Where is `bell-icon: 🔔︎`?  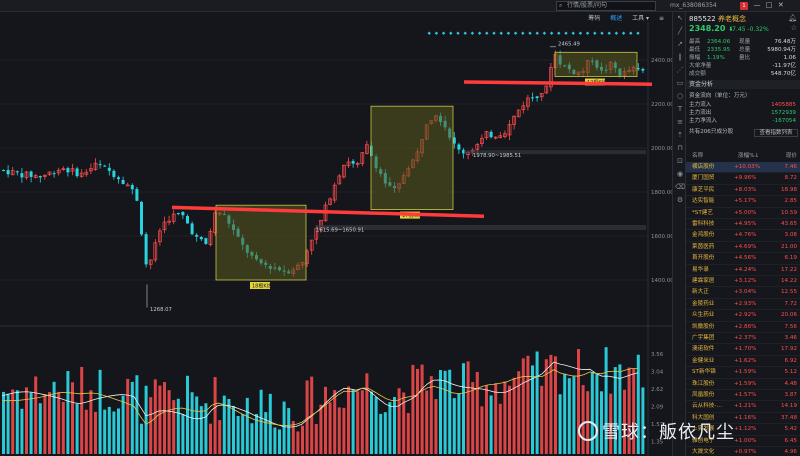
bell-icon: 🔔︎ is located at coordinates (792, 18).